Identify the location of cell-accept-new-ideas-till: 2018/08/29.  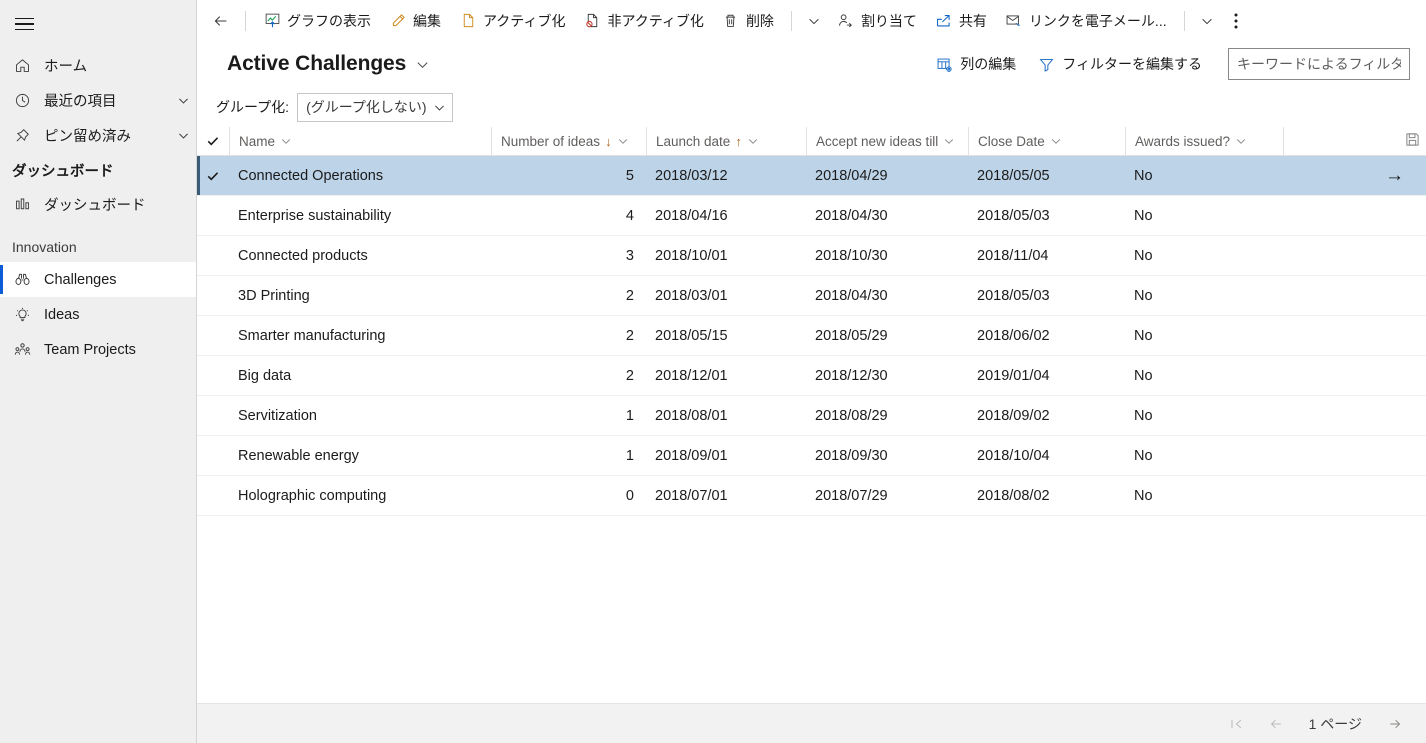
(851, 415).